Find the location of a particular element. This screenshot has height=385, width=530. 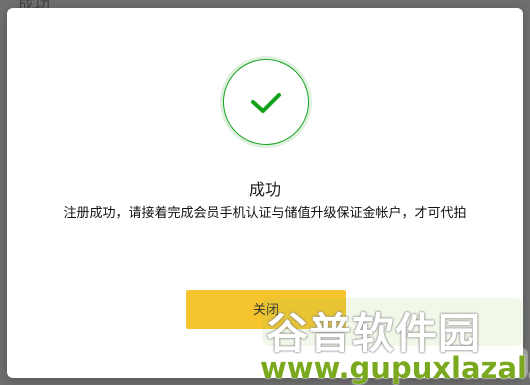

success-icon-circle is located at coordinates (266, 102).